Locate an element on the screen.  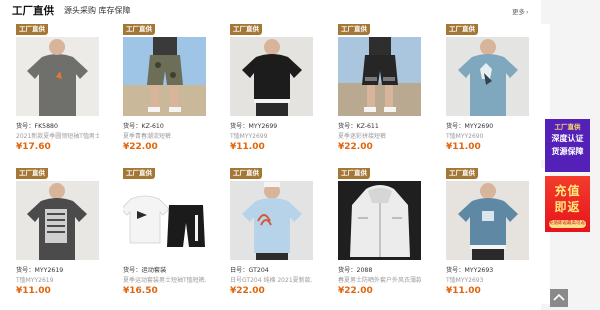
product-card: 工厂直供 日号：GT204 日号GT204 纯棉 2021夏新款… ¥22.00 is located at coordinates (282, 236).